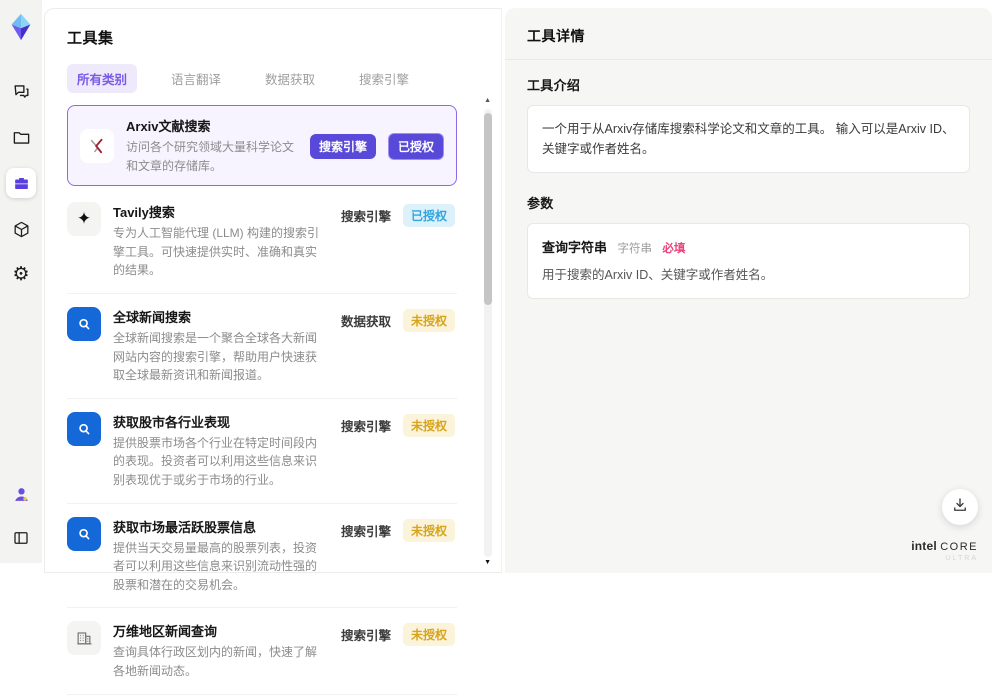 This screenshot has height=695, width=1000. What do you see at coordinates (634, 249) in the screenshot?
I see `param-type: 字符串` at bounding box center [634, 249].